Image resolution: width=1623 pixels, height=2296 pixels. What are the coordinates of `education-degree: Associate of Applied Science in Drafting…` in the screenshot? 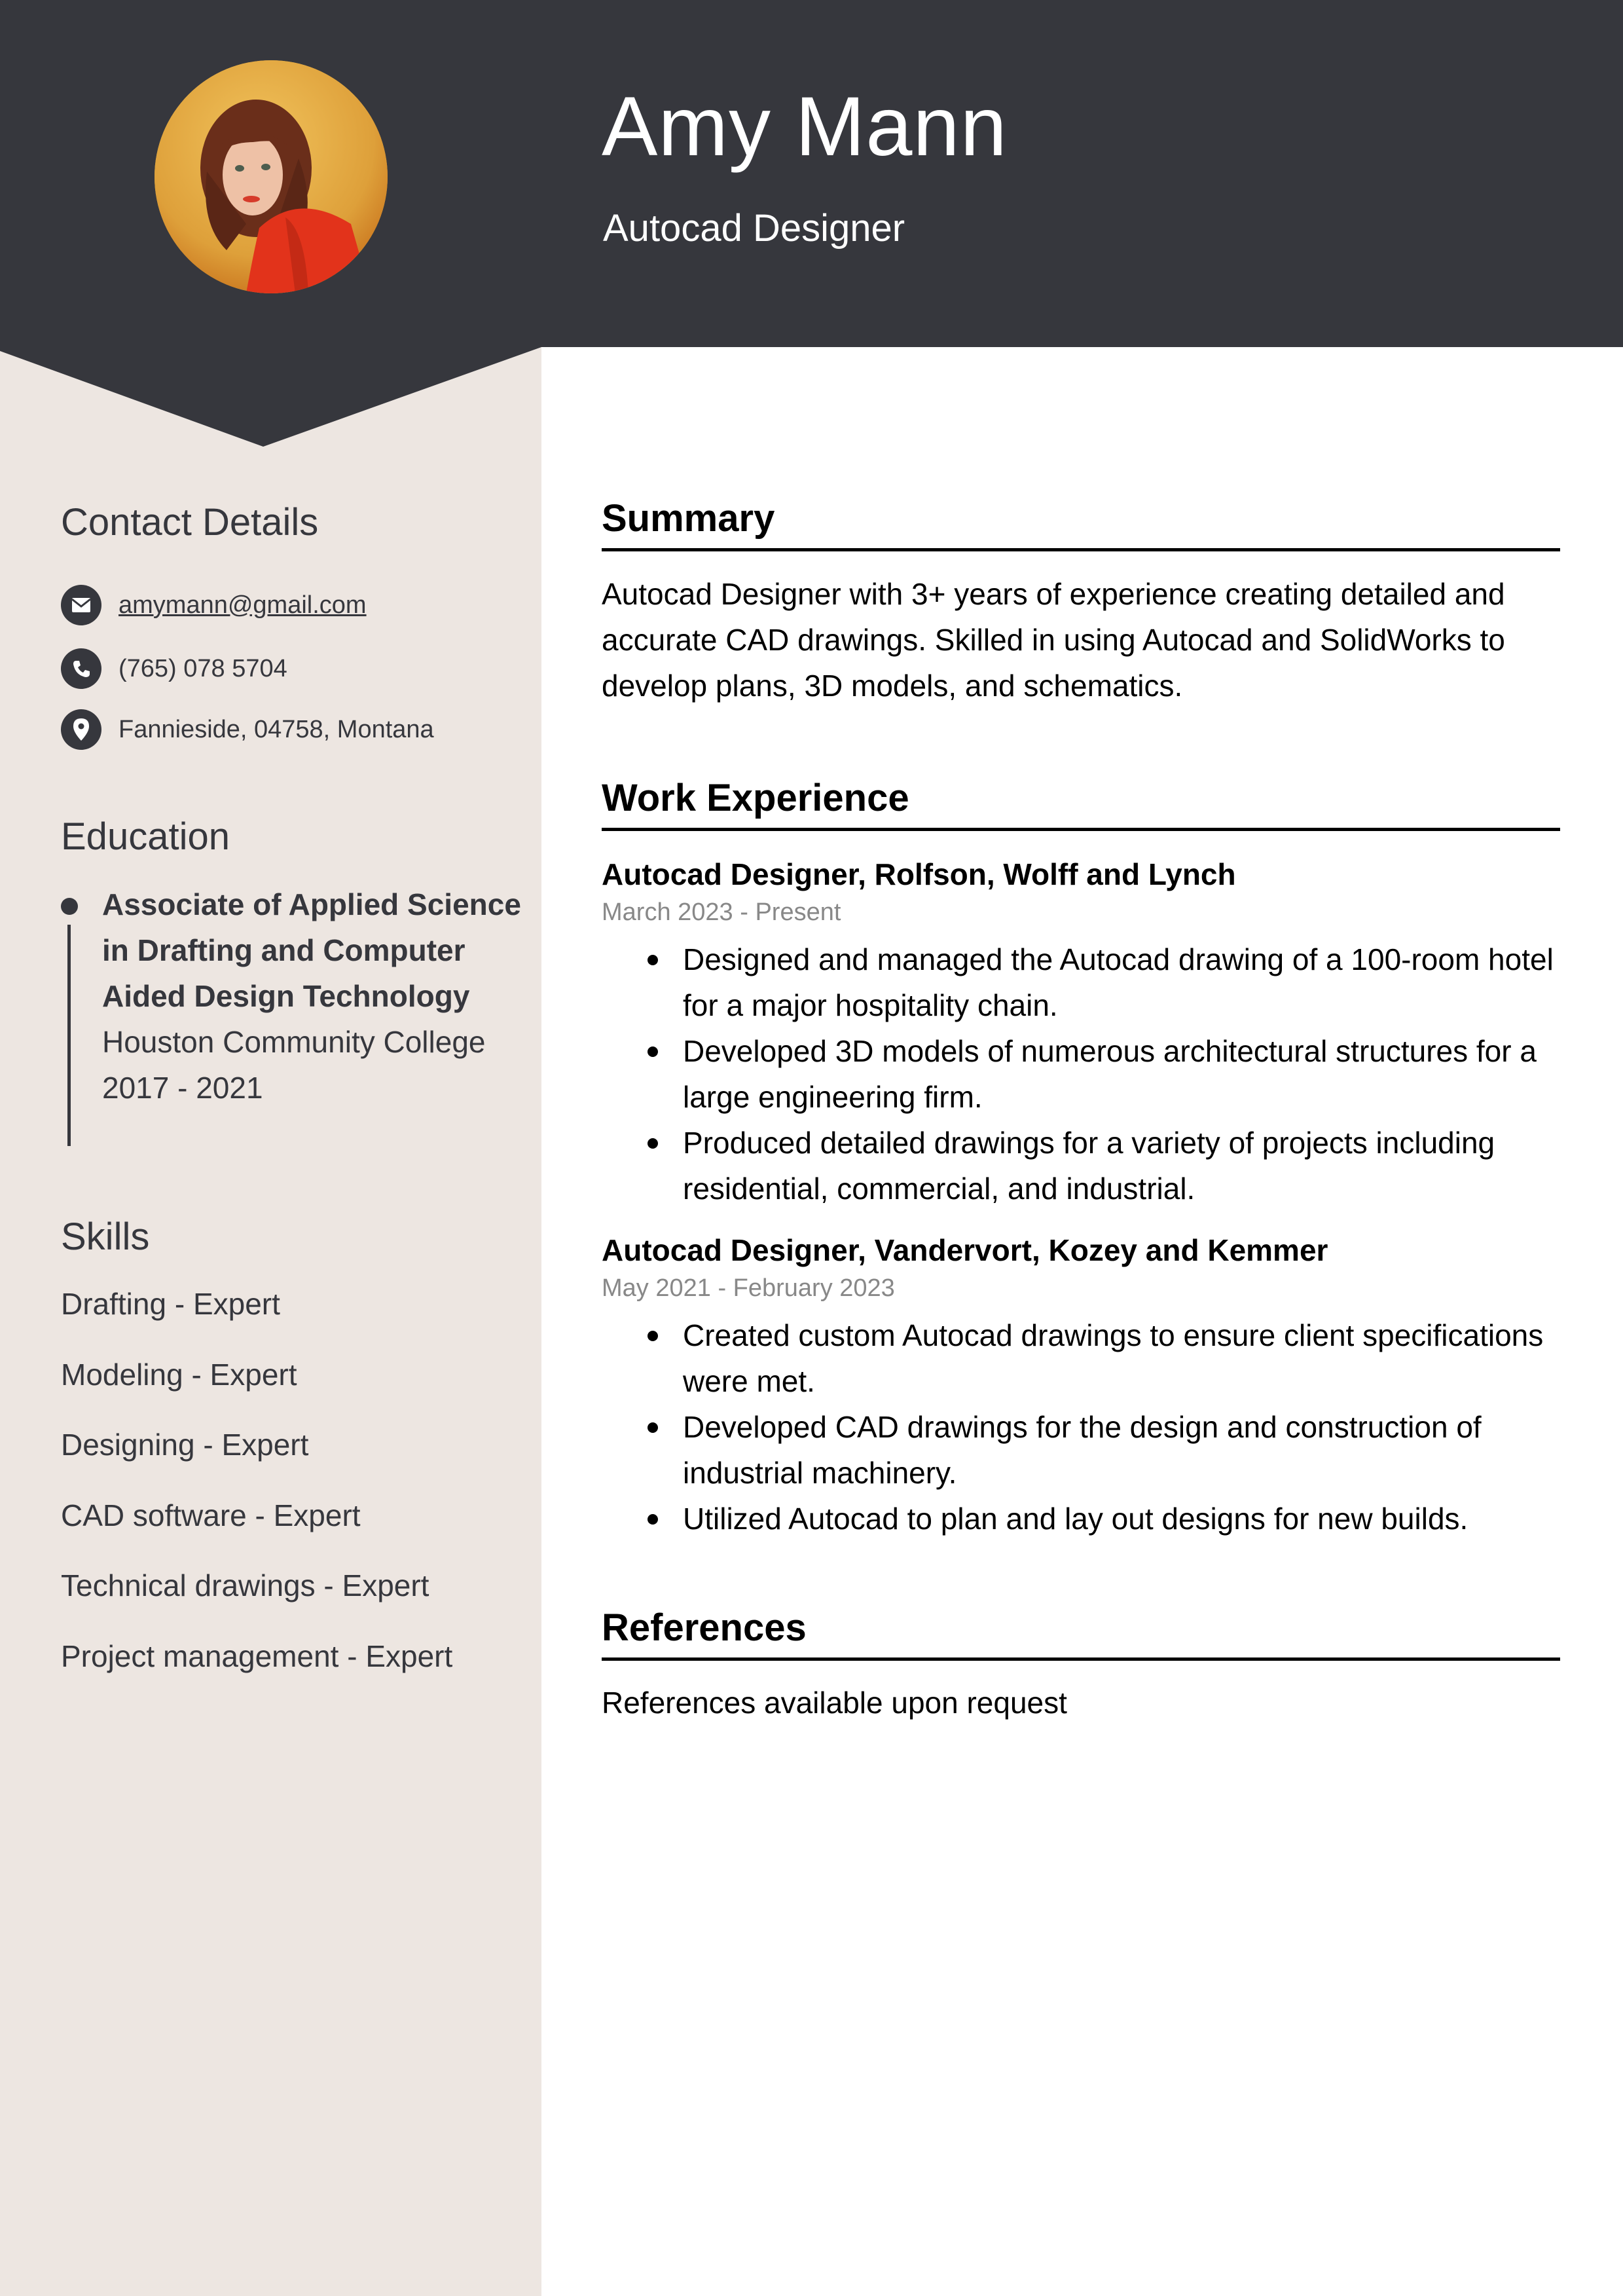 It's located at (311, 950).